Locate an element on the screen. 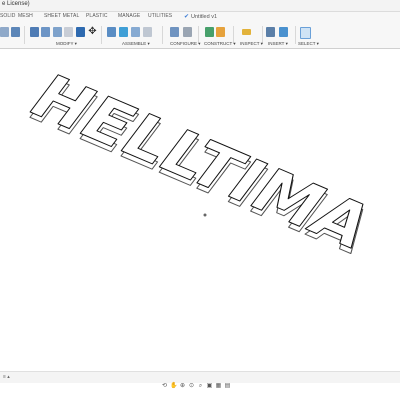 Image resolution: width=400 pixels, height=400 pixels. title-bar: e License) is located at coordinates (200, 6).